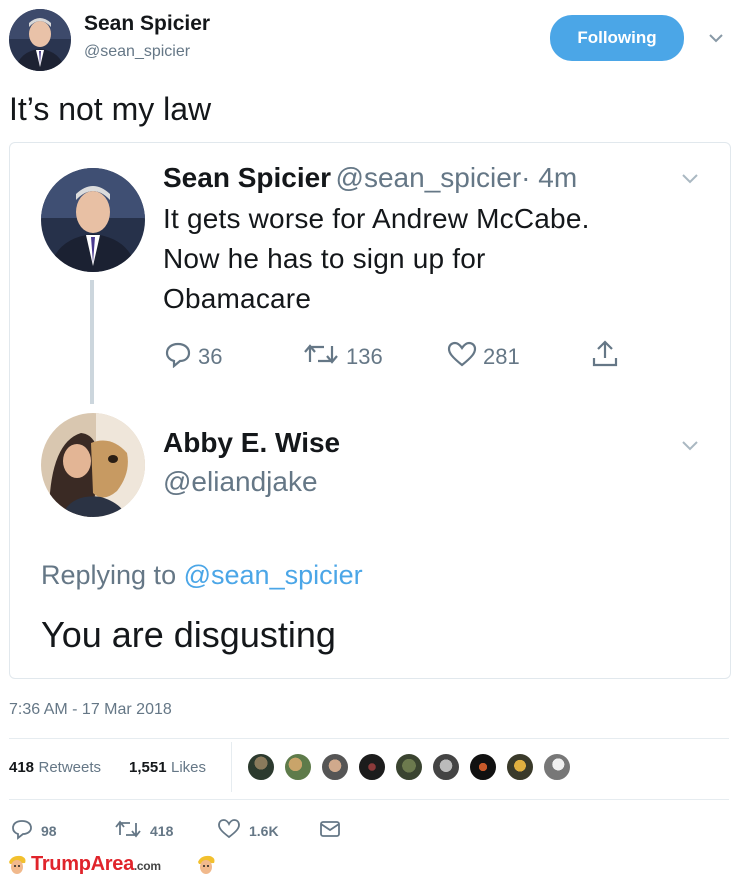 The height and width of the screenshot is (877, 740). I want to click on like-count: 1.6K, so click(264, 830).